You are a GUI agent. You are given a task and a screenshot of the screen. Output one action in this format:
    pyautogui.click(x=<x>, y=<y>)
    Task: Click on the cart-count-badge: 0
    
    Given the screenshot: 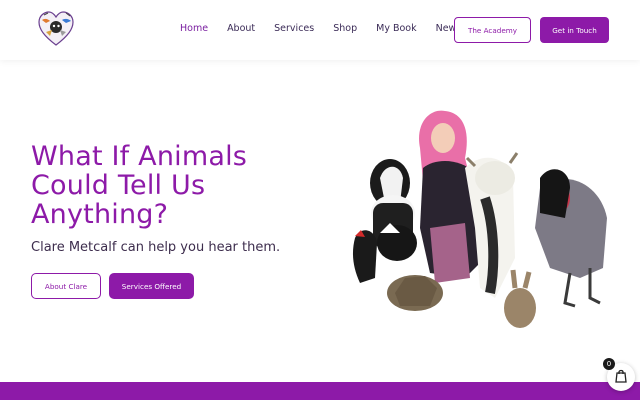 What is the action you would take?
    pyautogui.click(x=609, y=364)
    